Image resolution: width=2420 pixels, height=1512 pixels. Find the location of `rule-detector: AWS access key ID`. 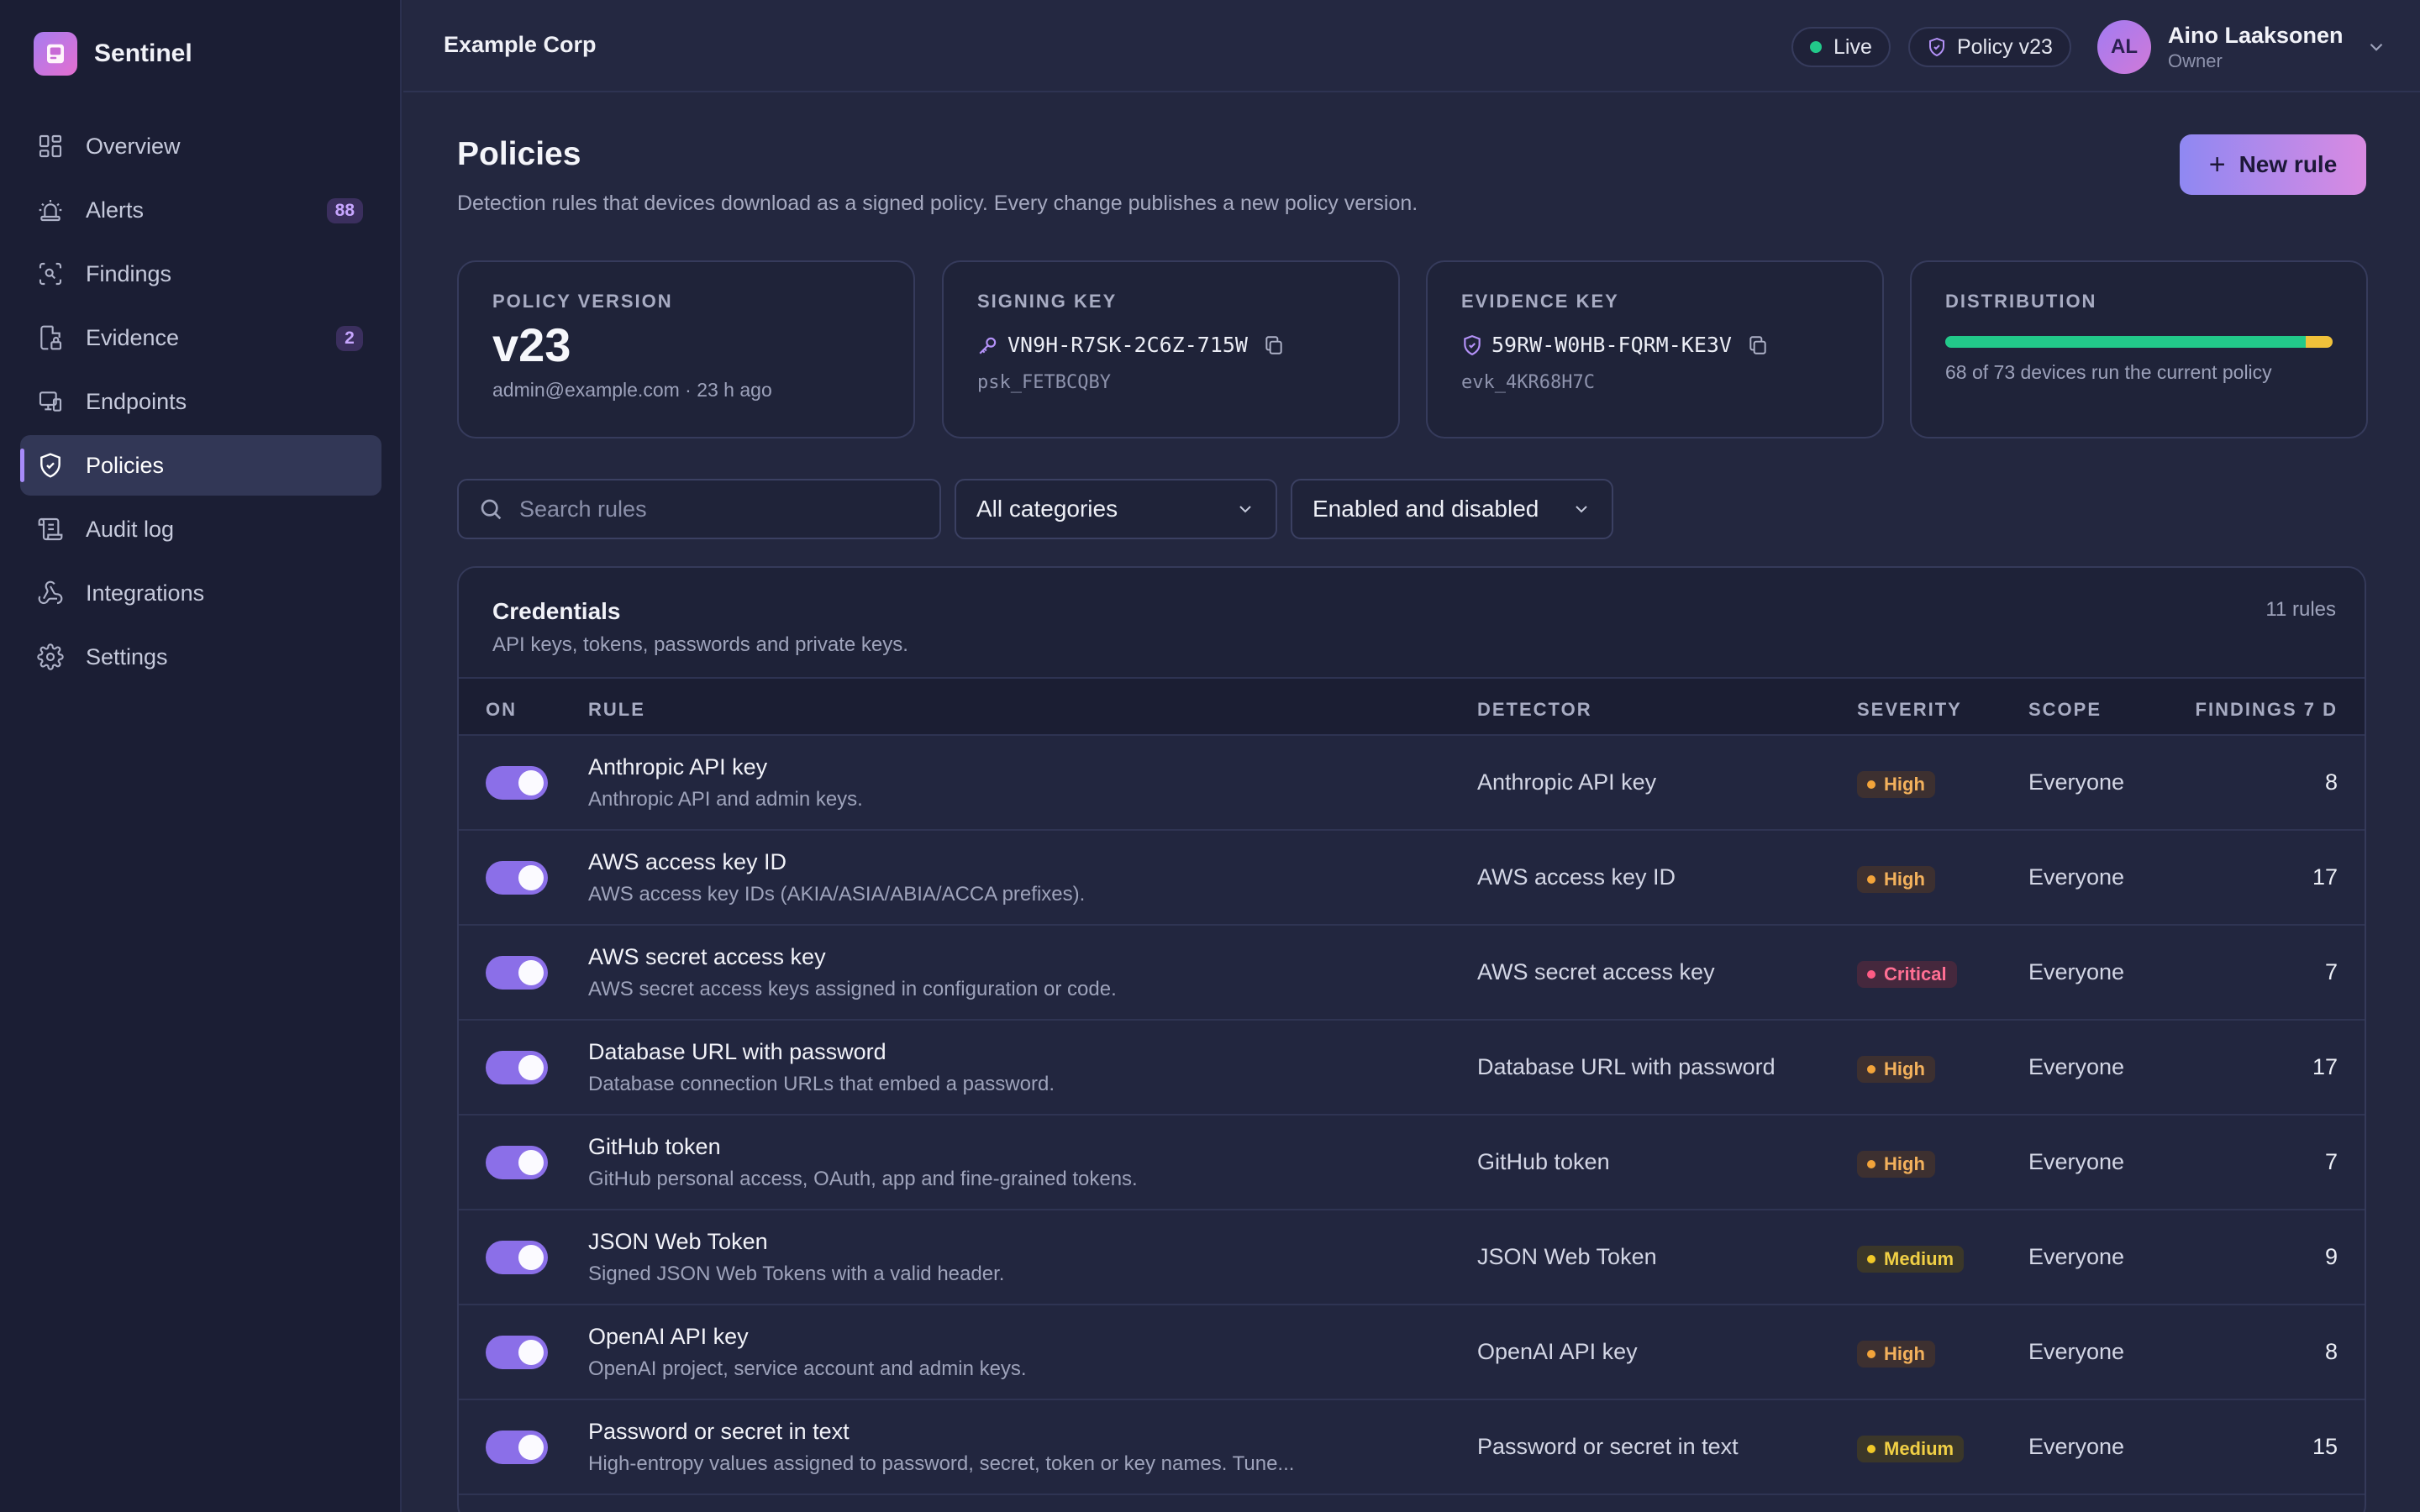

rule-detector: AWS access key ID is located at coordinates (1576, 877).